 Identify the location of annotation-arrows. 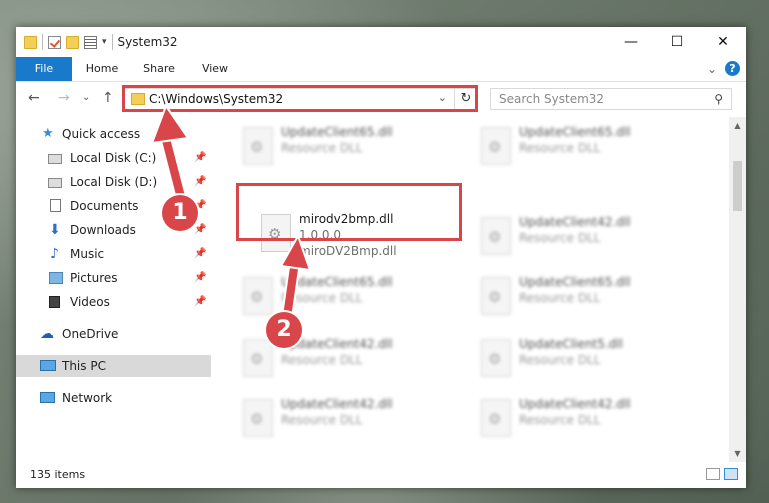
(231, 211).